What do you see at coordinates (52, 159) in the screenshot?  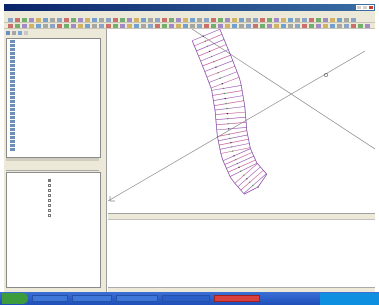 I see `tree-scrollbar` at bounding box center [52, 159].